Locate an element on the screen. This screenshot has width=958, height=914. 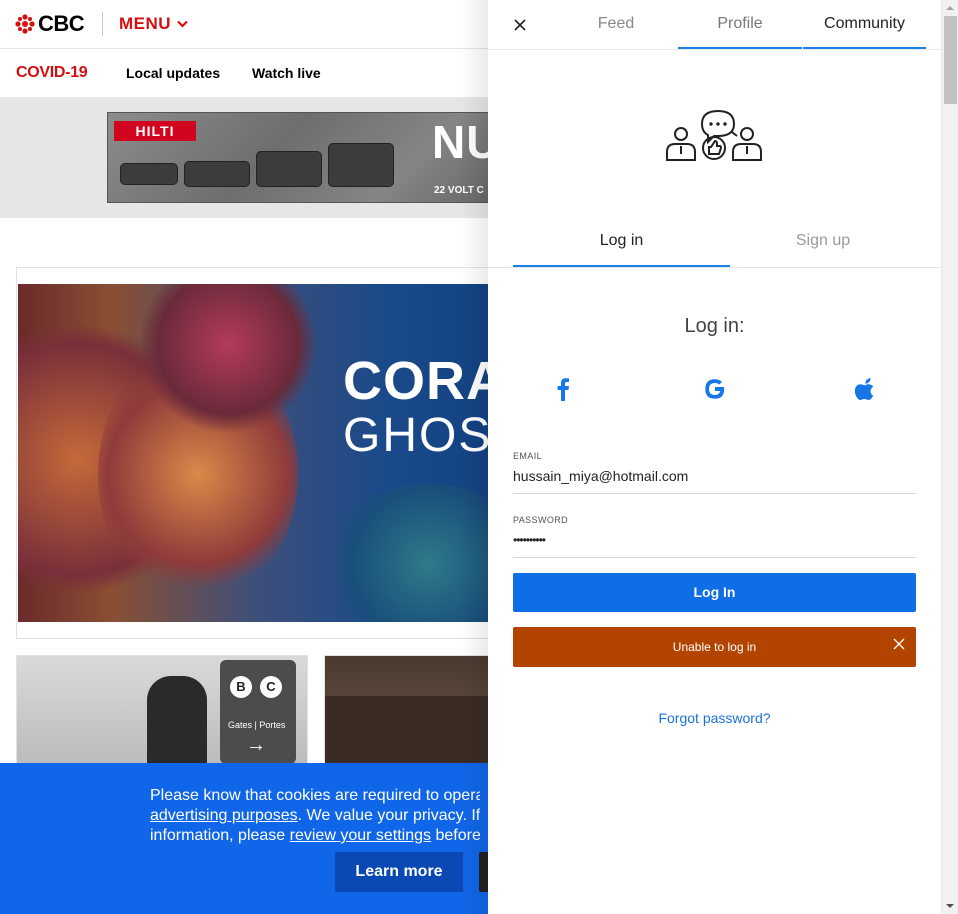
cbc-logo: CBC is located at coordinates (50, 23).